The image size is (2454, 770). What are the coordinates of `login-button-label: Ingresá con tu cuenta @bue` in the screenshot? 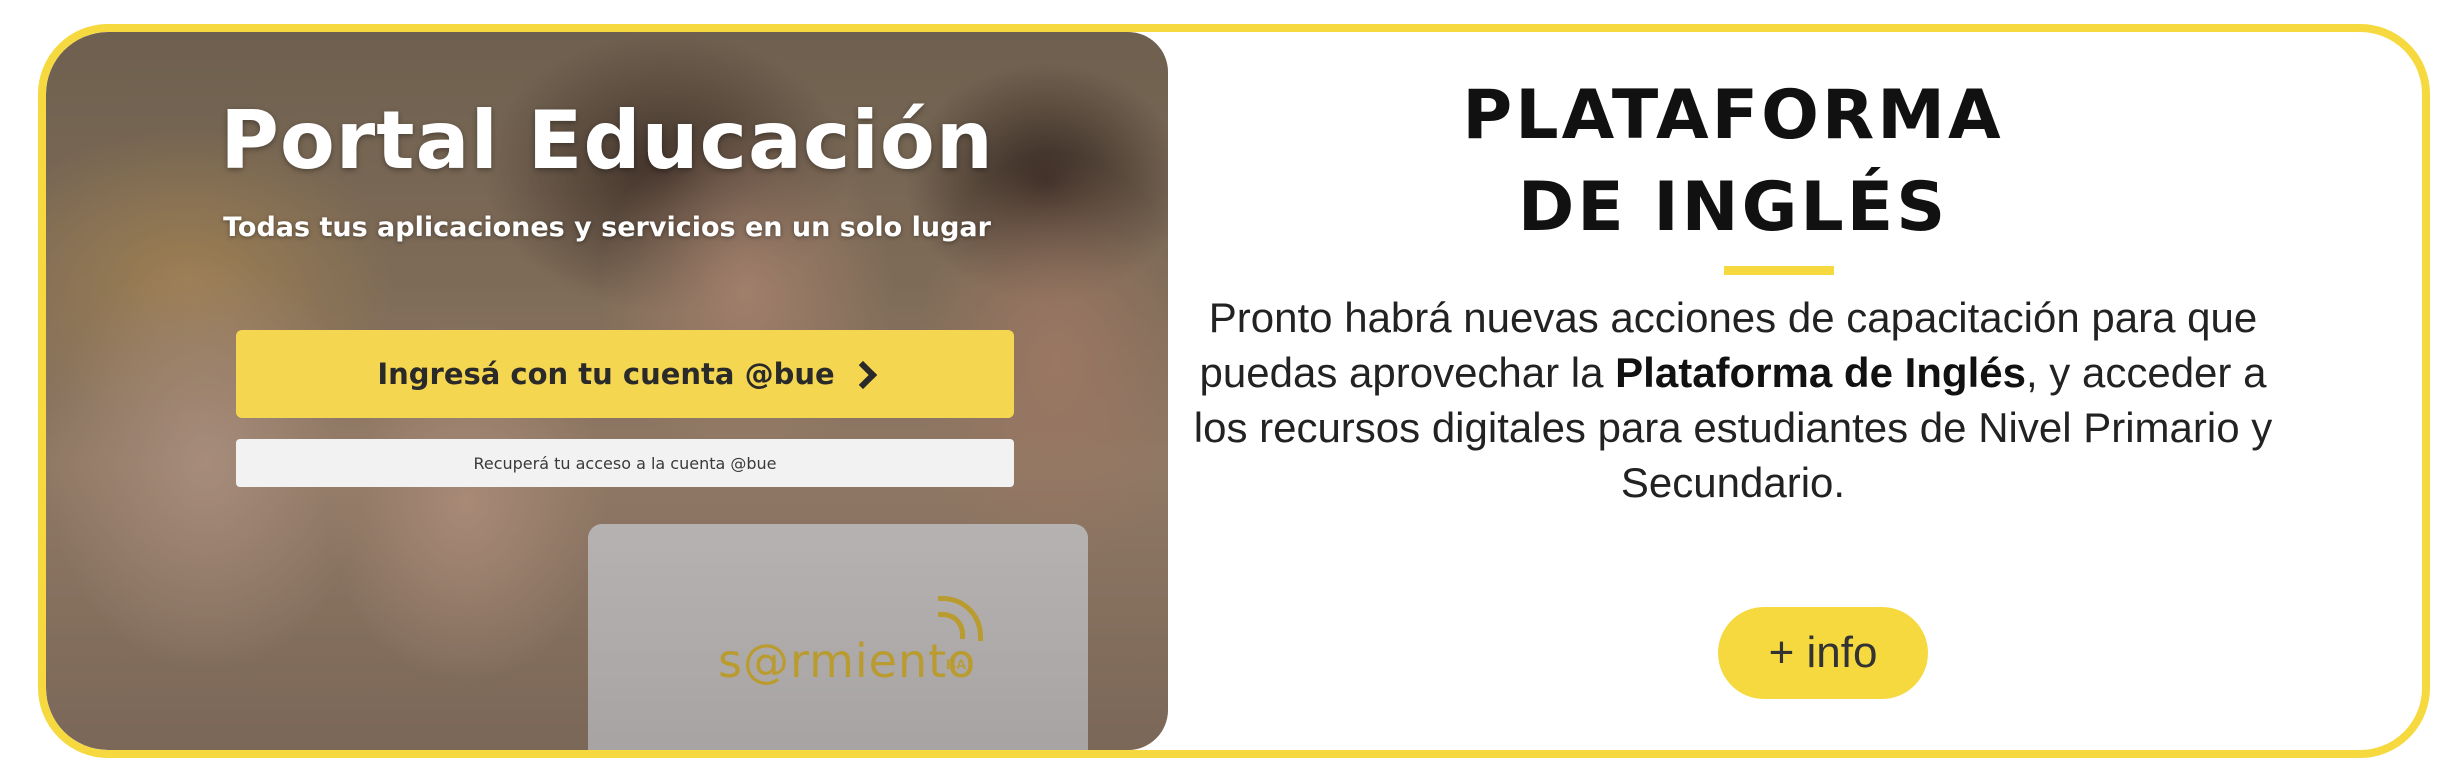 It's located at (606, 374).